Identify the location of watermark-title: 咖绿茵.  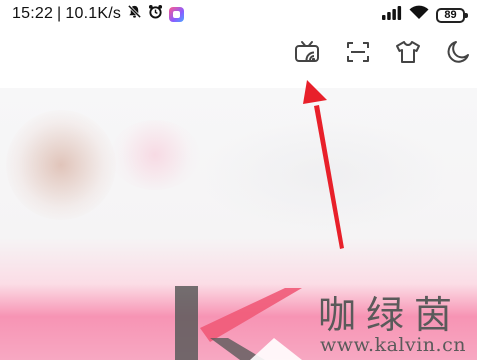
(390, 315).